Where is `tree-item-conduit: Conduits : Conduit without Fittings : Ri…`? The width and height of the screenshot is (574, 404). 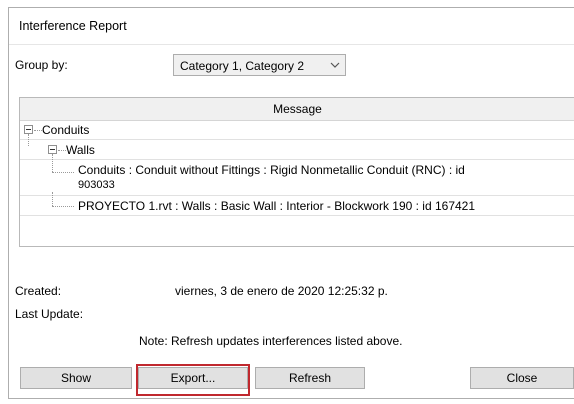
tree-item-conduit: Conduits : Conduit without Fittings : Ri… is located at coordinates (297, 175).